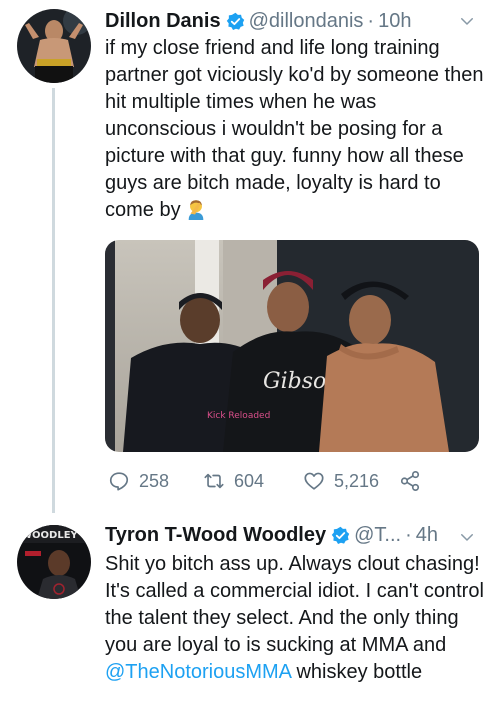 The width and height of the screenshot is (496, 728). I want to click on tweet-text-part2: whiskey bottle, so click(356, 672).